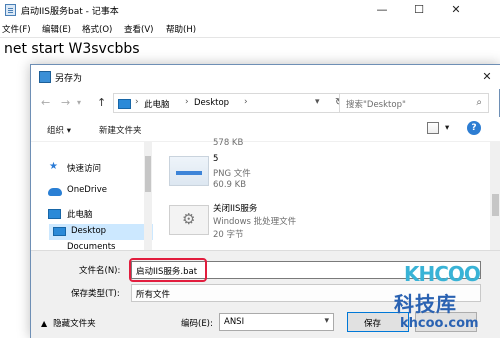 The image size is (500, 338). What do you see at coordinates (265, 129) in the screenshot?
I see `dialog-toolbar: 组织 ▾ 新建文件夹 ▾ ?` at bounding box center [265, 129].